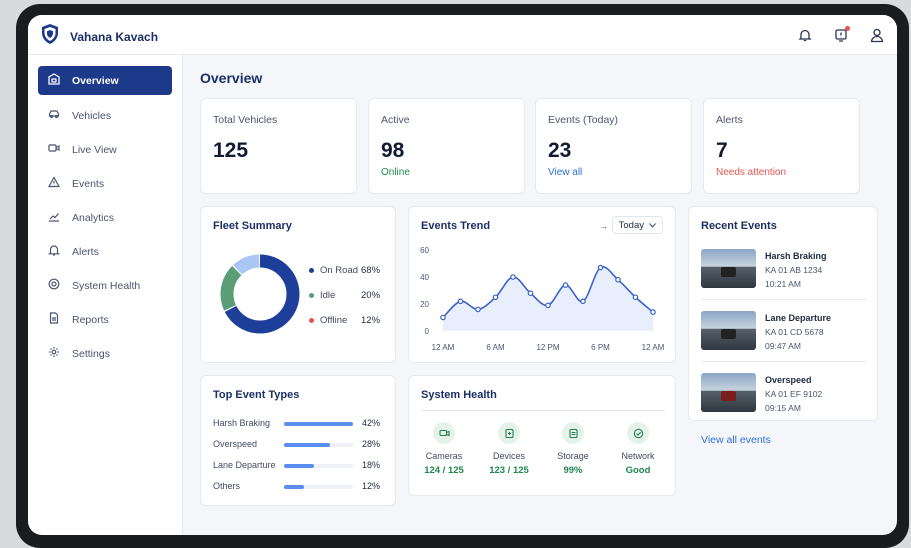  Describe the element at coordinates (509, 470) in the screenshot. I see `health-value: 123 / 125` at that location.